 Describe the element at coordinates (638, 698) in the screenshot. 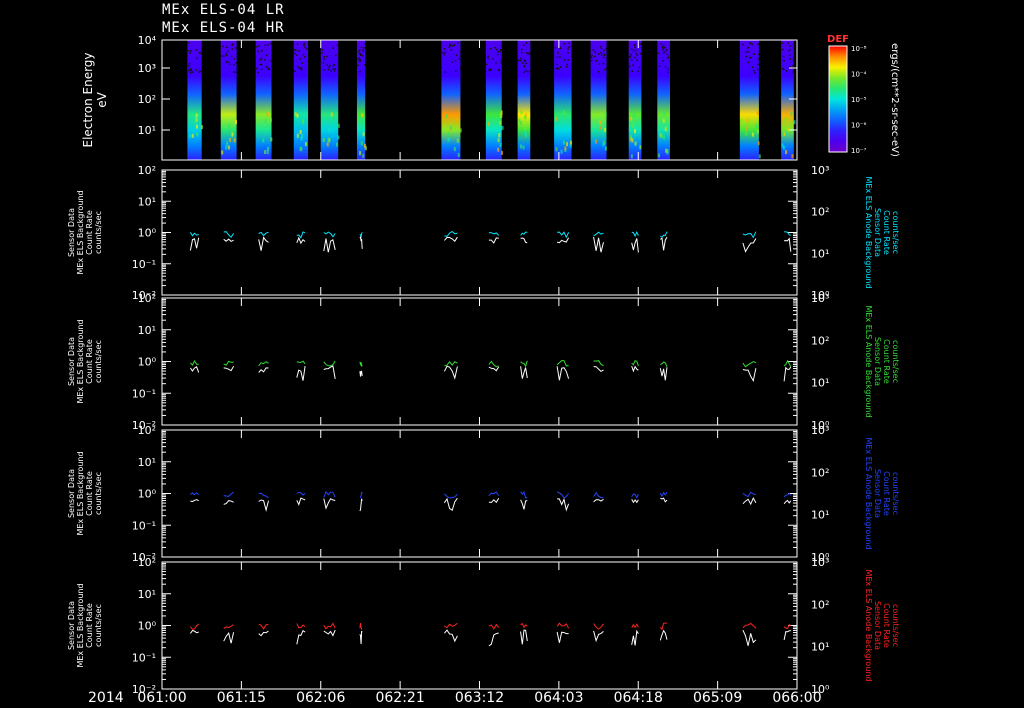

I see `time-axis-tick-label: 064:18` at that location.